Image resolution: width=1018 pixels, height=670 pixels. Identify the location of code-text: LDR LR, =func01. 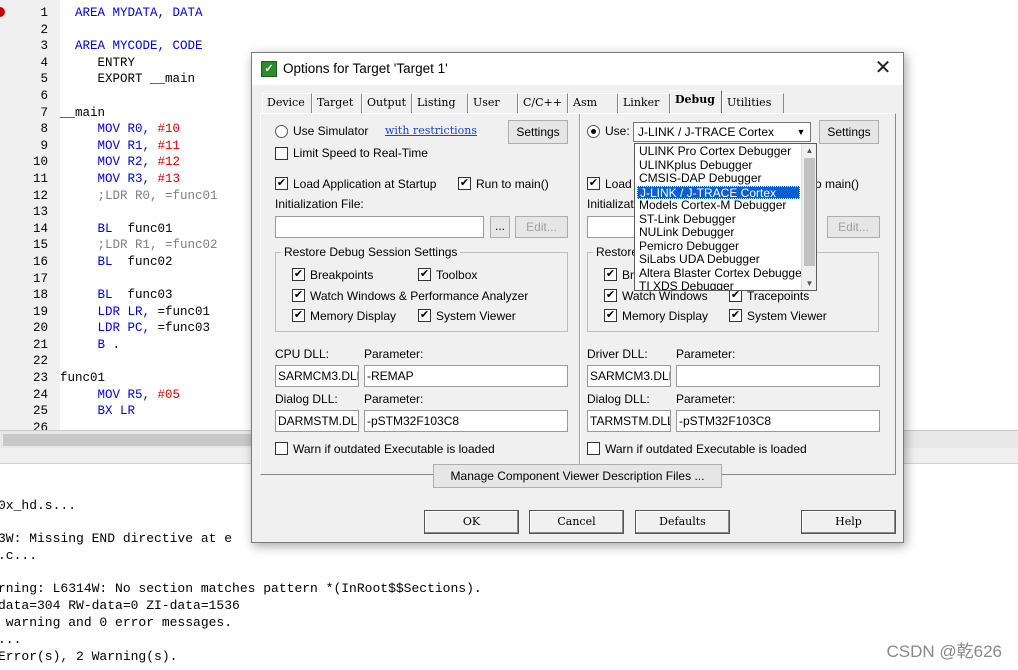
(135, 312).